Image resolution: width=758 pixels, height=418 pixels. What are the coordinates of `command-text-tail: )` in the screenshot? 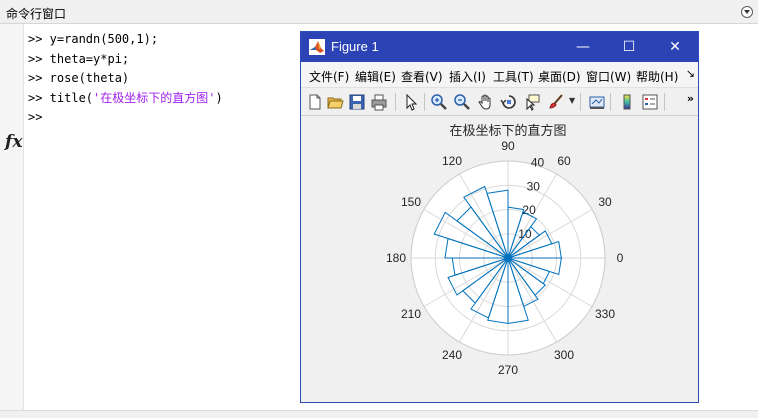 It's located at (219, 97).